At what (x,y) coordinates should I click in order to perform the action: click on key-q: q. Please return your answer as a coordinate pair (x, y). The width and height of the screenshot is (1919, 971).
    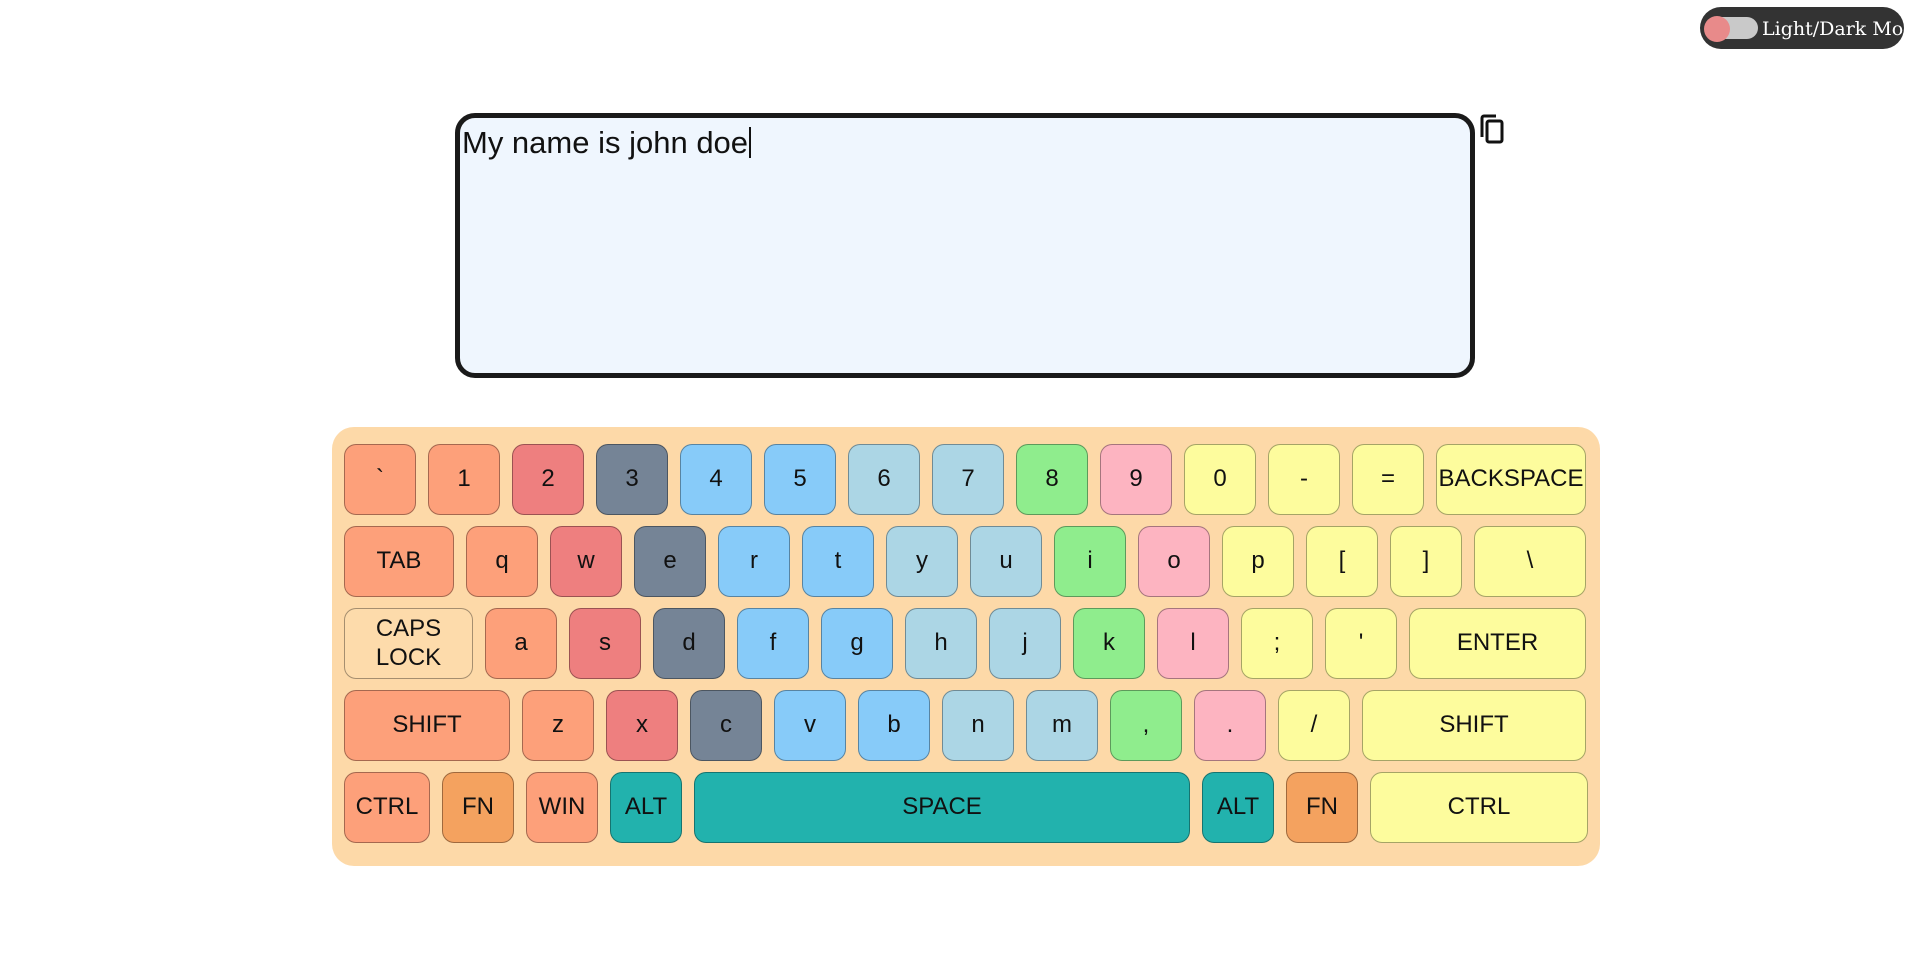
    Looking at the image, I should click on (502, 561).